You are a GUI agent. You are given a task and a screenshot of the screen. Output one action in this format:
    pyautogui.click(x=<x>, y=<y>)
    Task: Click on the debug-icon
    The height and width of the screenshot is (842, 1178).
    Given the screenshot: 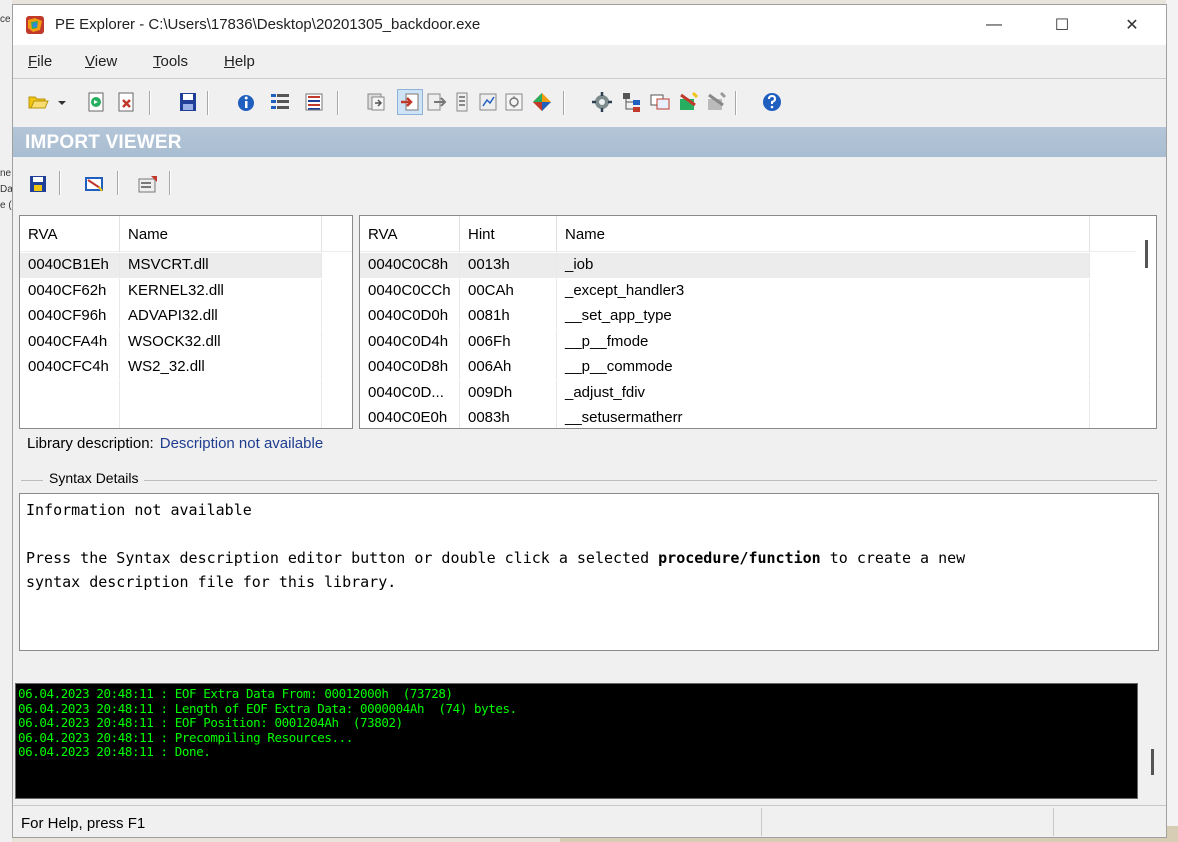 What is the action you would take?
    pyautogui.click(x=488, y=102)
    